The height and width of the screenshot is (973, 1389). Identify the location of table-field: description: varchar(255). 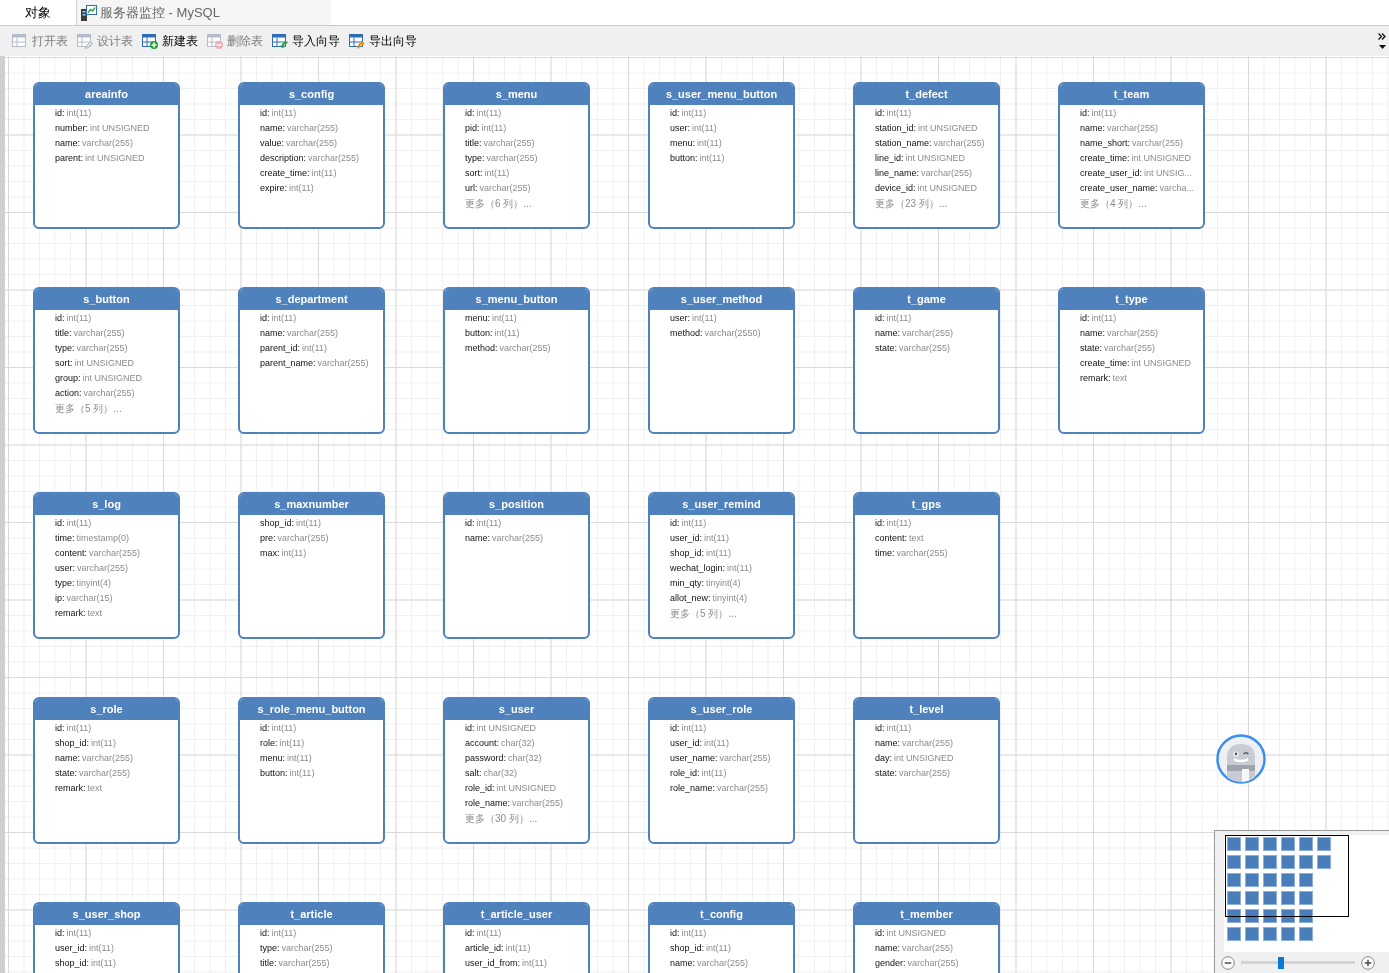
(310, 158).